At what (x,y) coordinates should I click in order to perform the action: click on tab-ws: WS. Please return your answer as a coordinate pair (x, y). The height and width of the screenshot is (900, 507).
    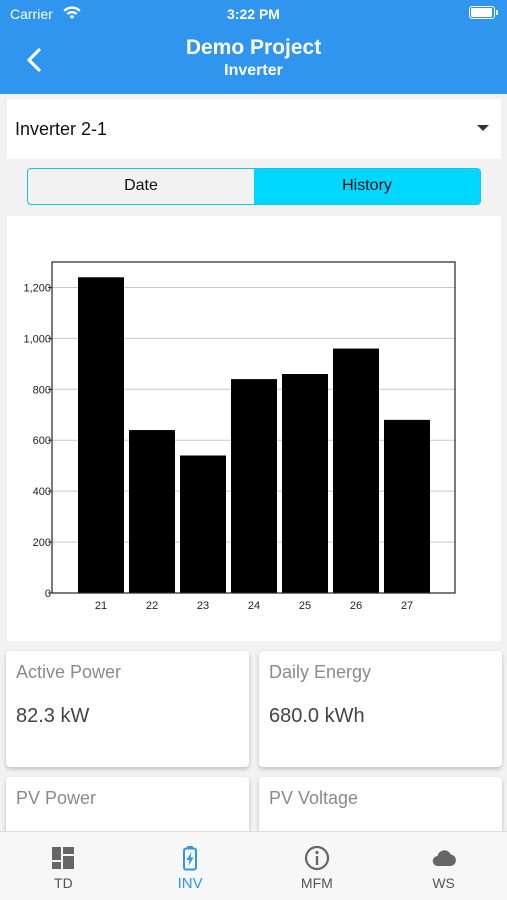
    Looking at the image, I should click on (443, 866).